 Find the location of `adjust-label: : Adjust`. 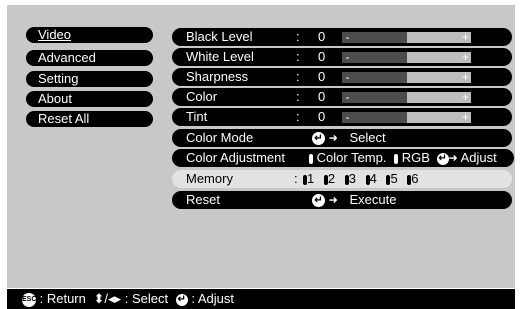

adjust-label: : Adjust is located at coordinates (212, 298).